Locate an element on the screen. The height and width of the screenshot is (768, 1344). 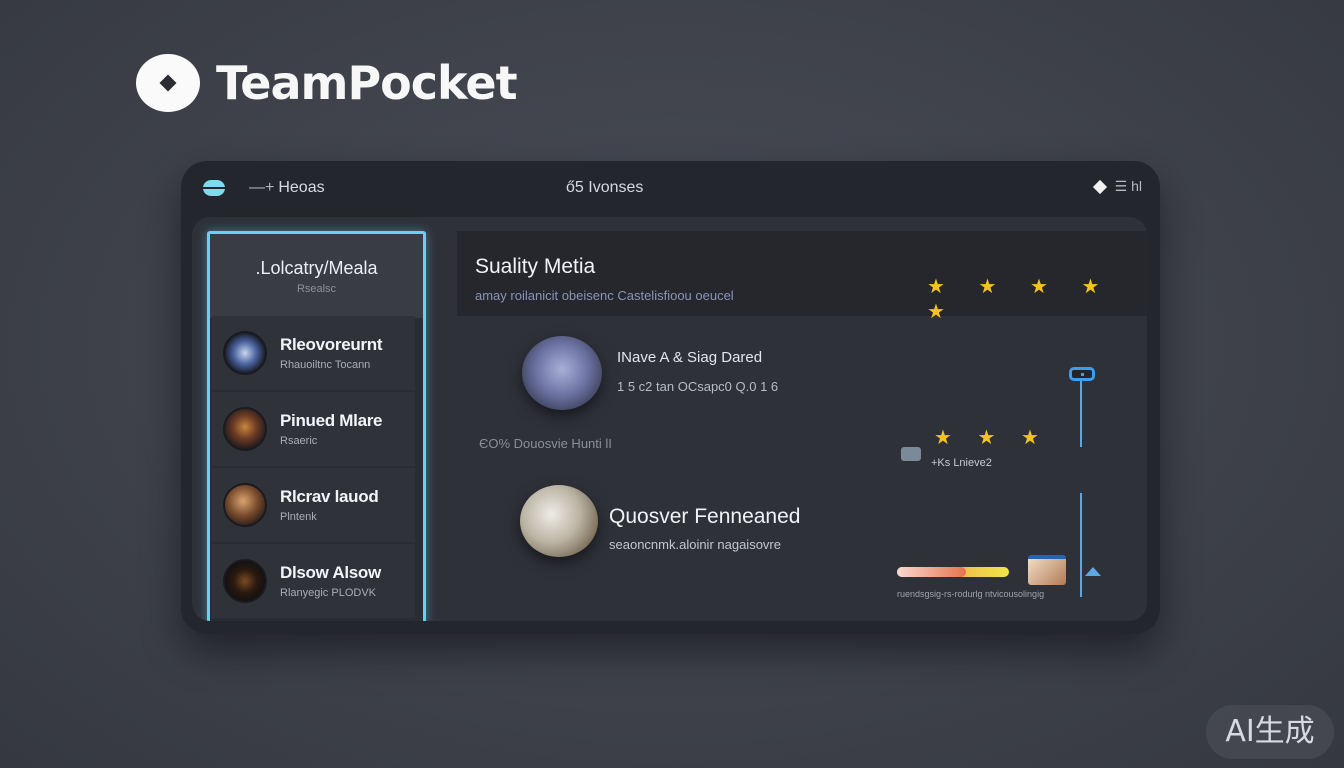
sidebar-item: Rleovoreurnt Rhauoiltnc Tocann is located at coordinates (313, 353).